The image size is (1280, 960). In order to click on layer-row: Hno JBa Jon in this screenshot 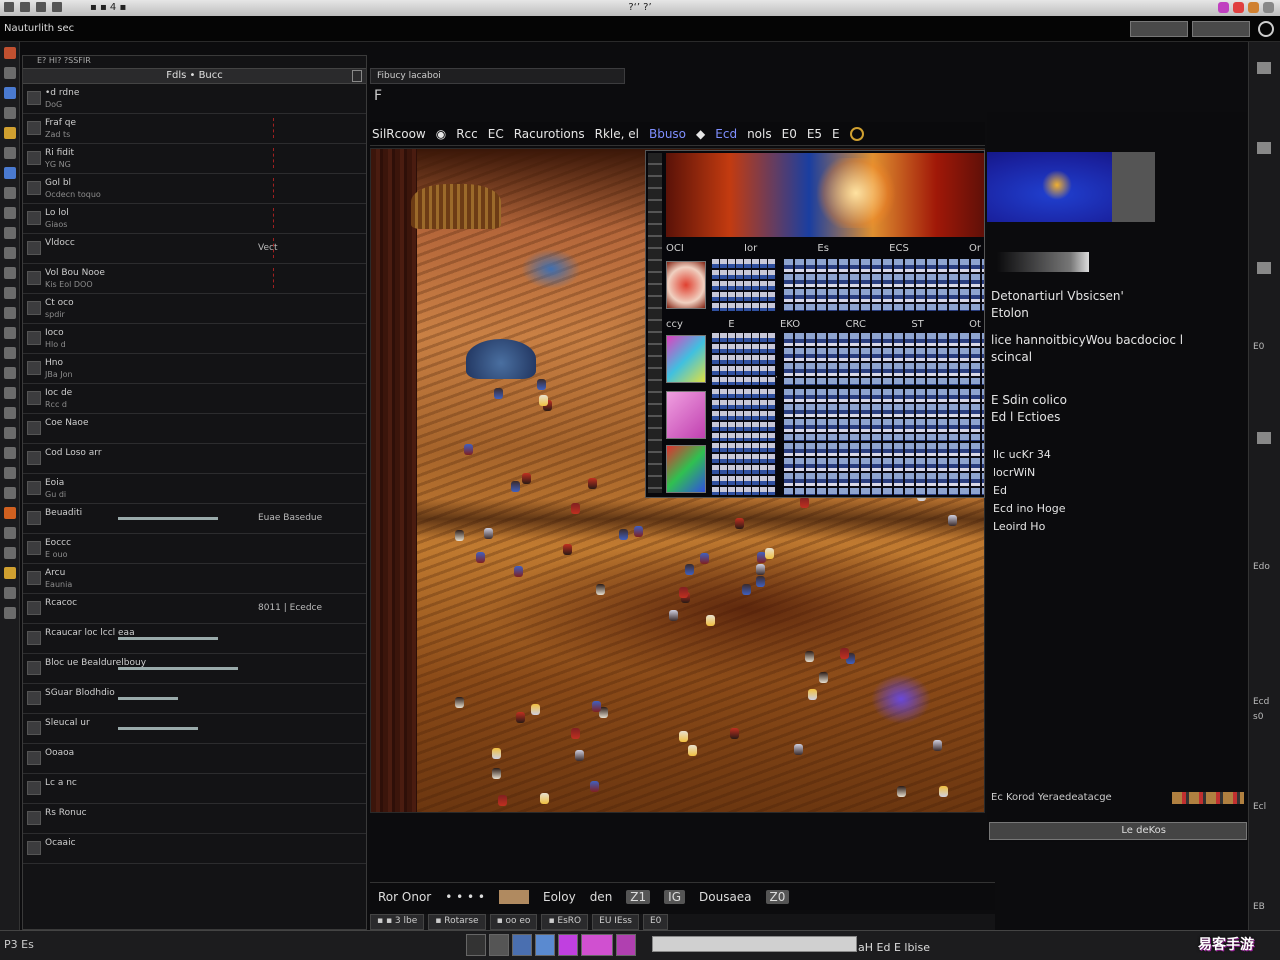, I will do `click(194, 369)`.